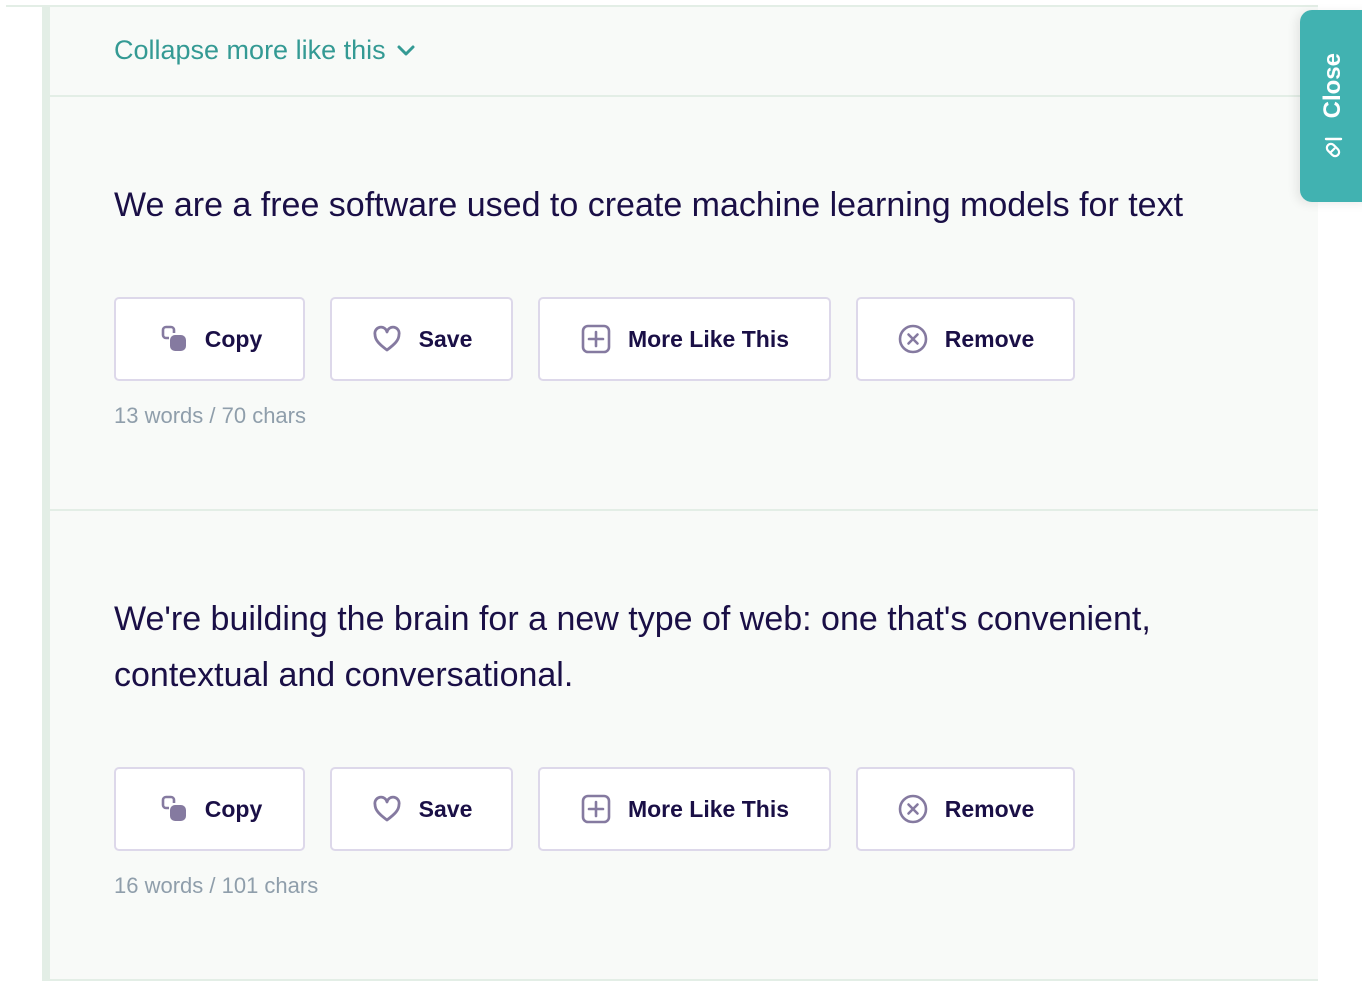 The image size is (1362, 992). What do you see at coordinates (210, 415) in the screenshot?
I see `word-char-count: 13 words / 70 chars` at bounding box center [210, 415].